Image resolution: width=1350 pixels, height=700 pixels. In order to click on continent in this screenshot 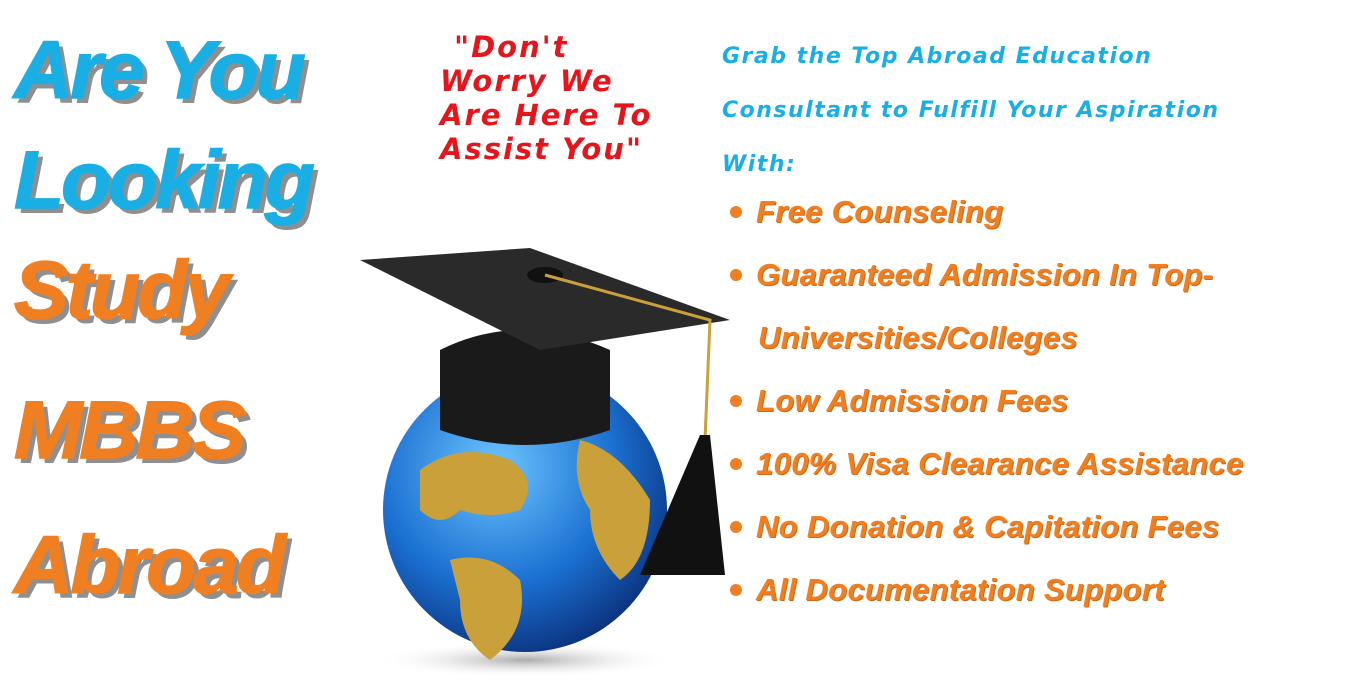, I will do `click(474, 486)`.